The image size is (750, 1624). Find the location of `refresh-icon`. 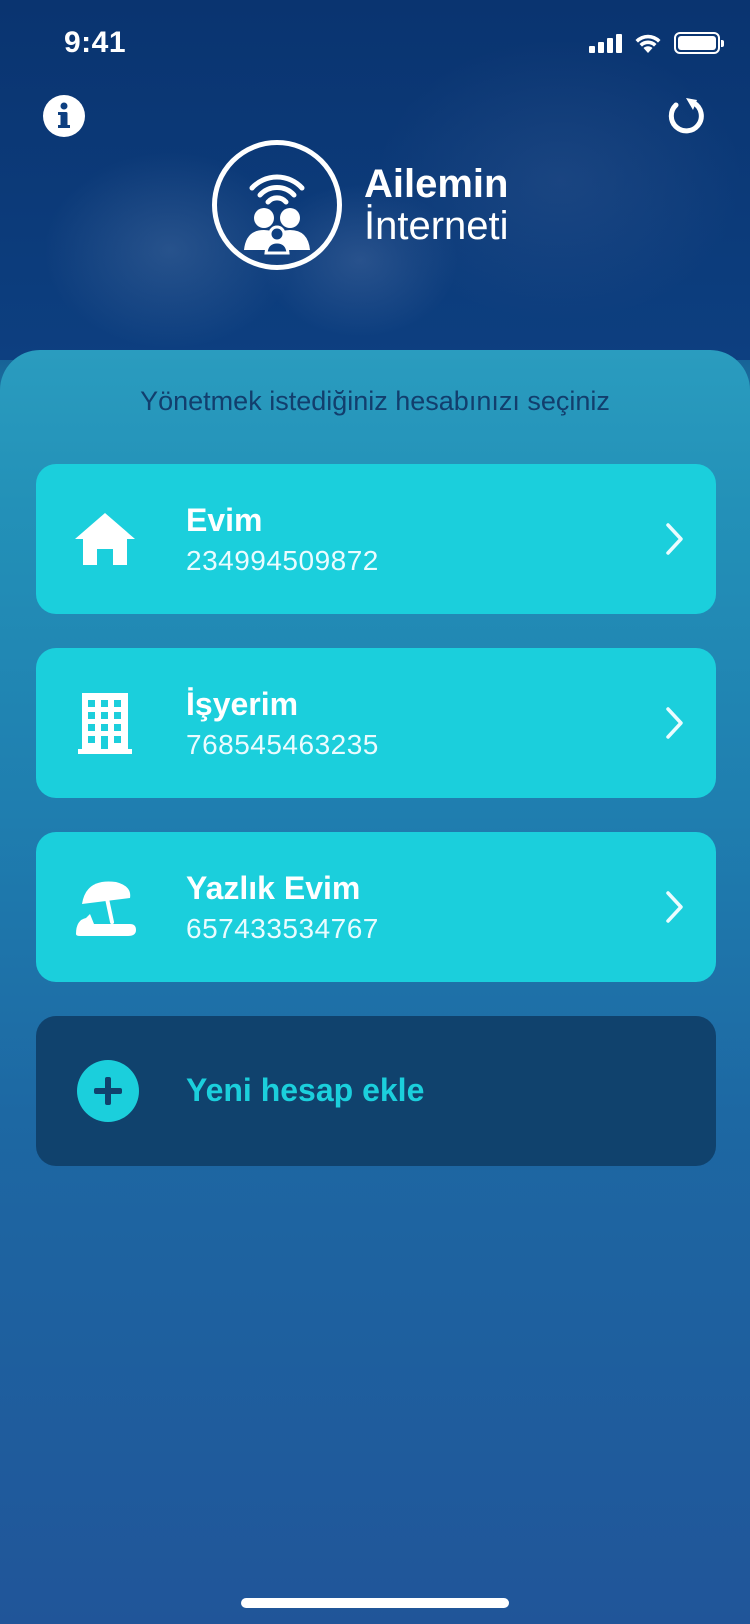

refresh-icon is located at coordinates (686, 116).